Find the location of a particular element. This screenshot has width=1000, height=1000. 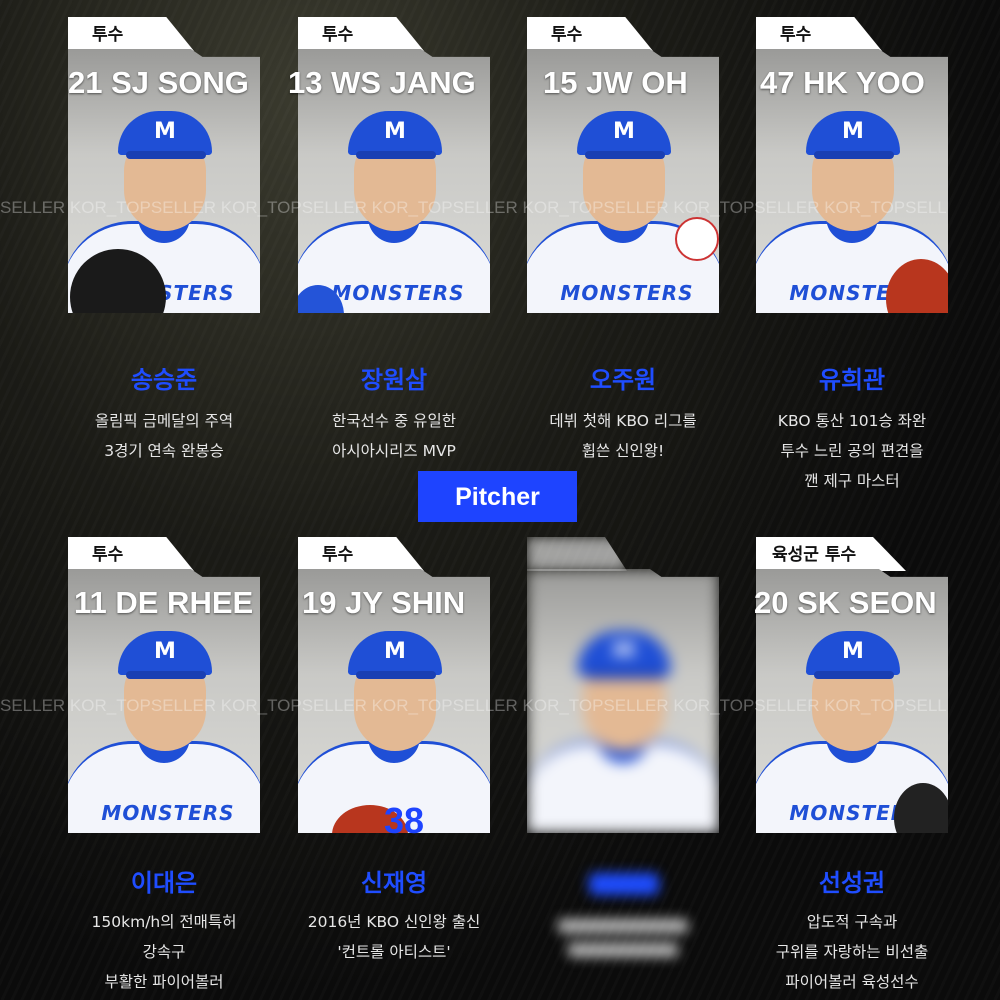

player-overlay-name: 15 JW OH is located at coordinates (615, 82).